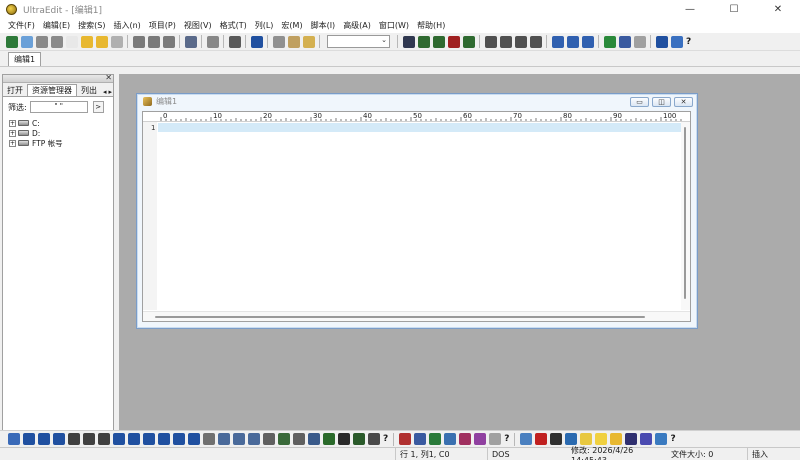 This screenshot has width=800, height=460. I want to click on horizontal-scrollbar, so click(416, 316).